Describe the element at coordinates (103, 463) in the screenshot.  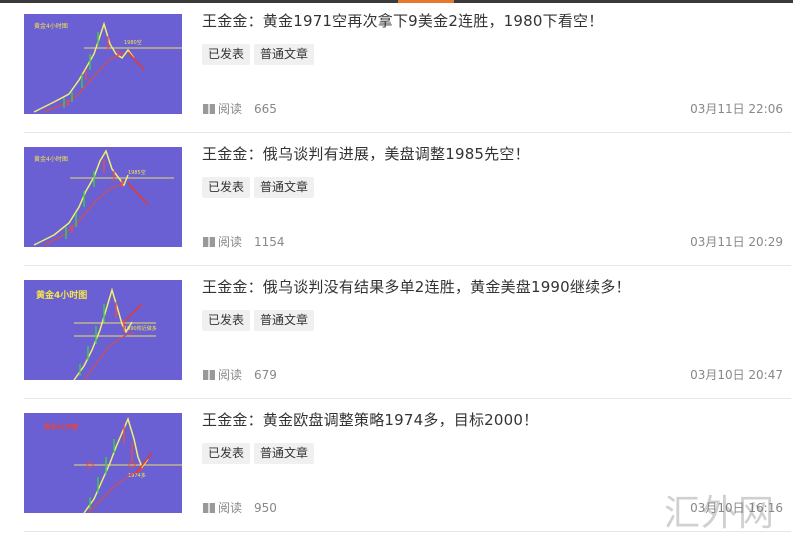
I see `article-thumbnail: 黄金4小时图 1974多` at that location.